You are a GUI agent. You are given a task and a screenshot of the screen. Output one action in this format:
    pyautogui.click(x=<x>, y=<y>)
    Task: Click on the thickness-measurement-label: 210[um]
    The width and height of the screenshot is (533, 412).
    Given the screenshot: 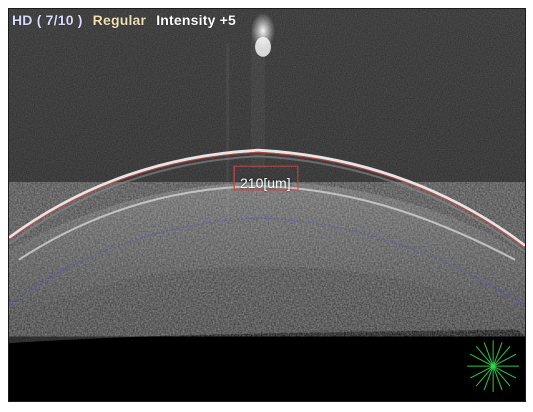 What is the action you would take?
    pyautogui.click(x=265, y=183)
    